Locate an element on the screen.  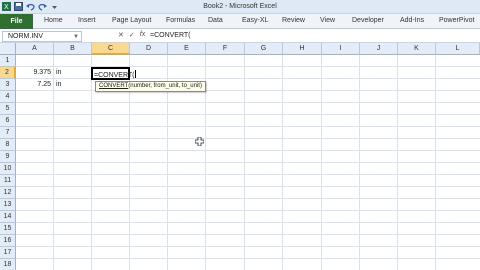
chevron-down-icon: ▼ is located at coordinates (76, 37).